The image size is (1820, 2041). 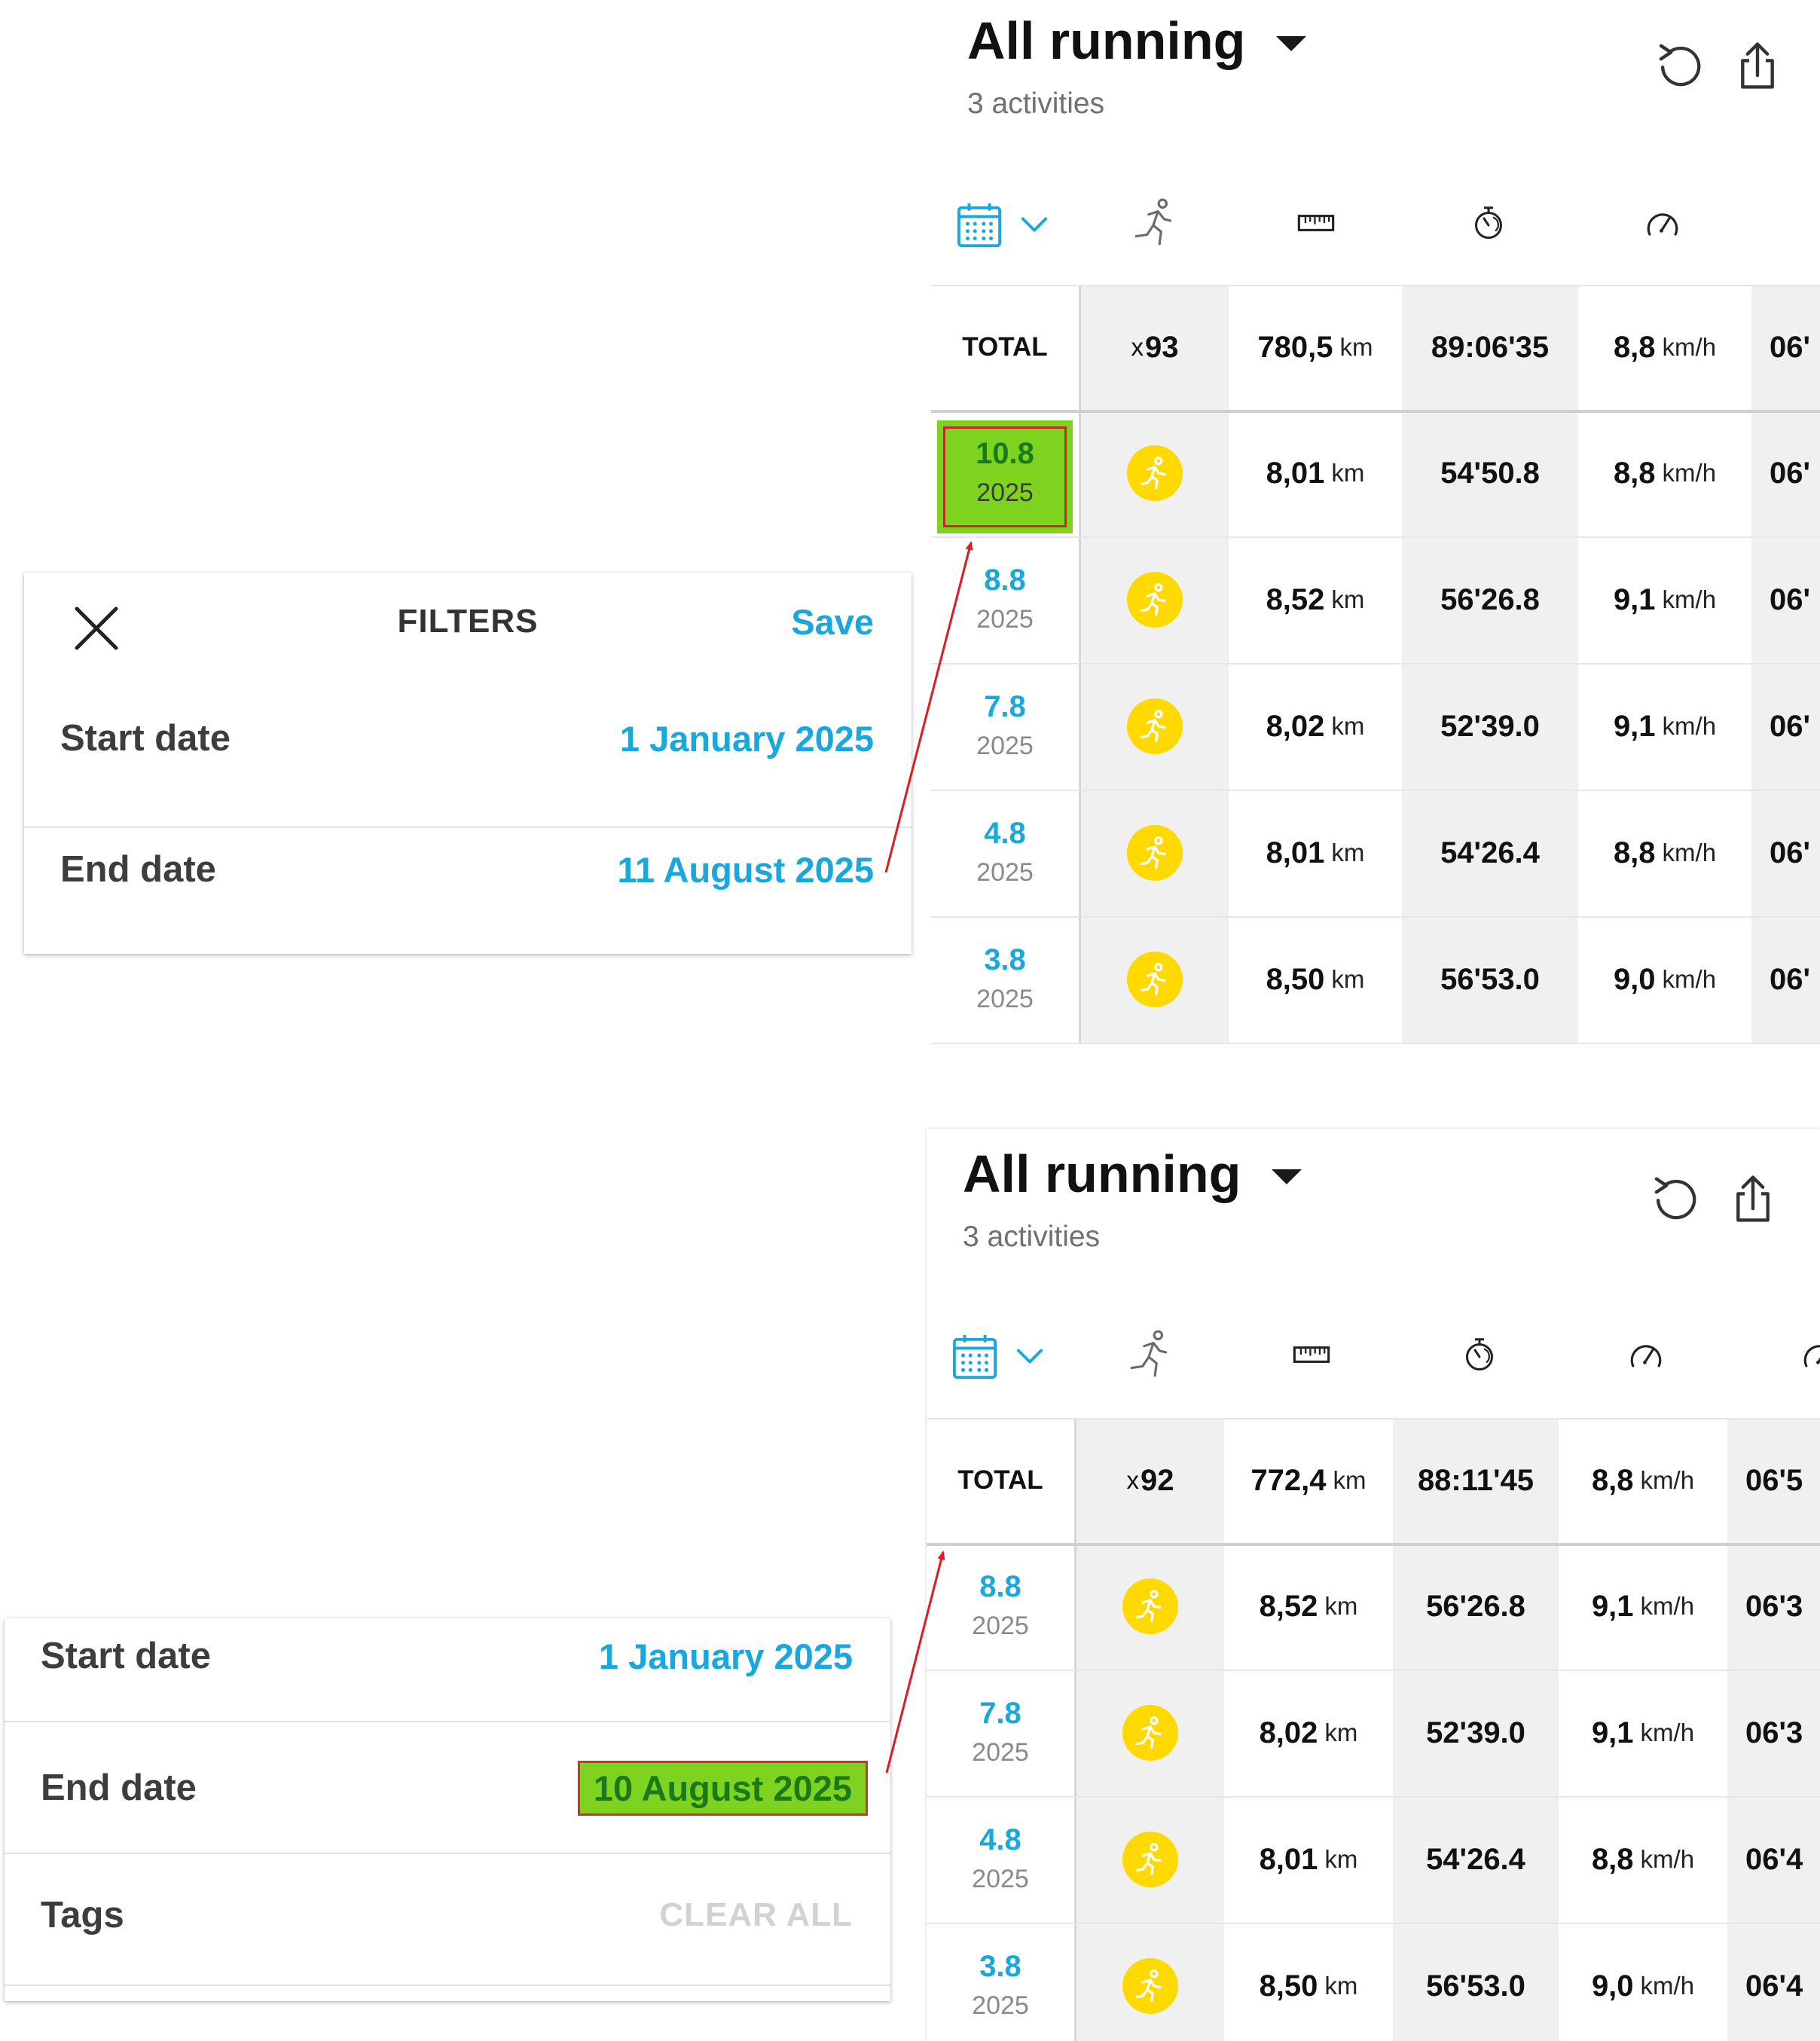 What do you see at coordinates (1000, 1480) in the screenshot?
I see `total-label: TOTAL` at bounding box center [1000, 1480].